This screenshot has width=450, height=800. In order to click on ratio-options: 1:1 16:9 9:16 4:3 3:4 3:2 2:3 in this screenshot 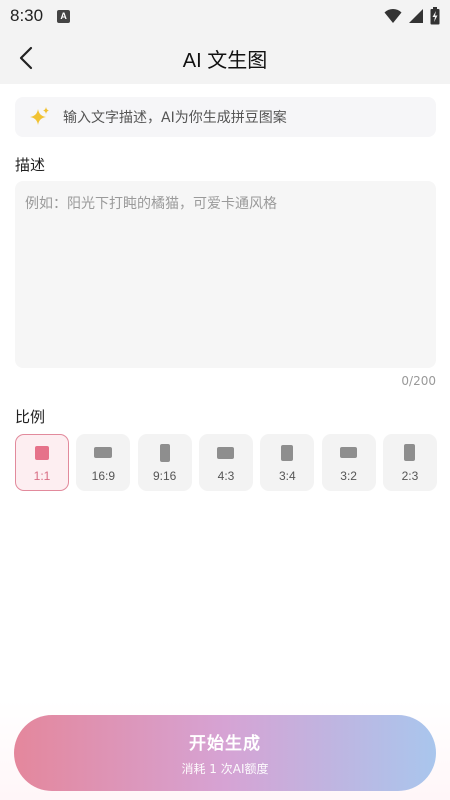, I will do `click(226, 462)`.